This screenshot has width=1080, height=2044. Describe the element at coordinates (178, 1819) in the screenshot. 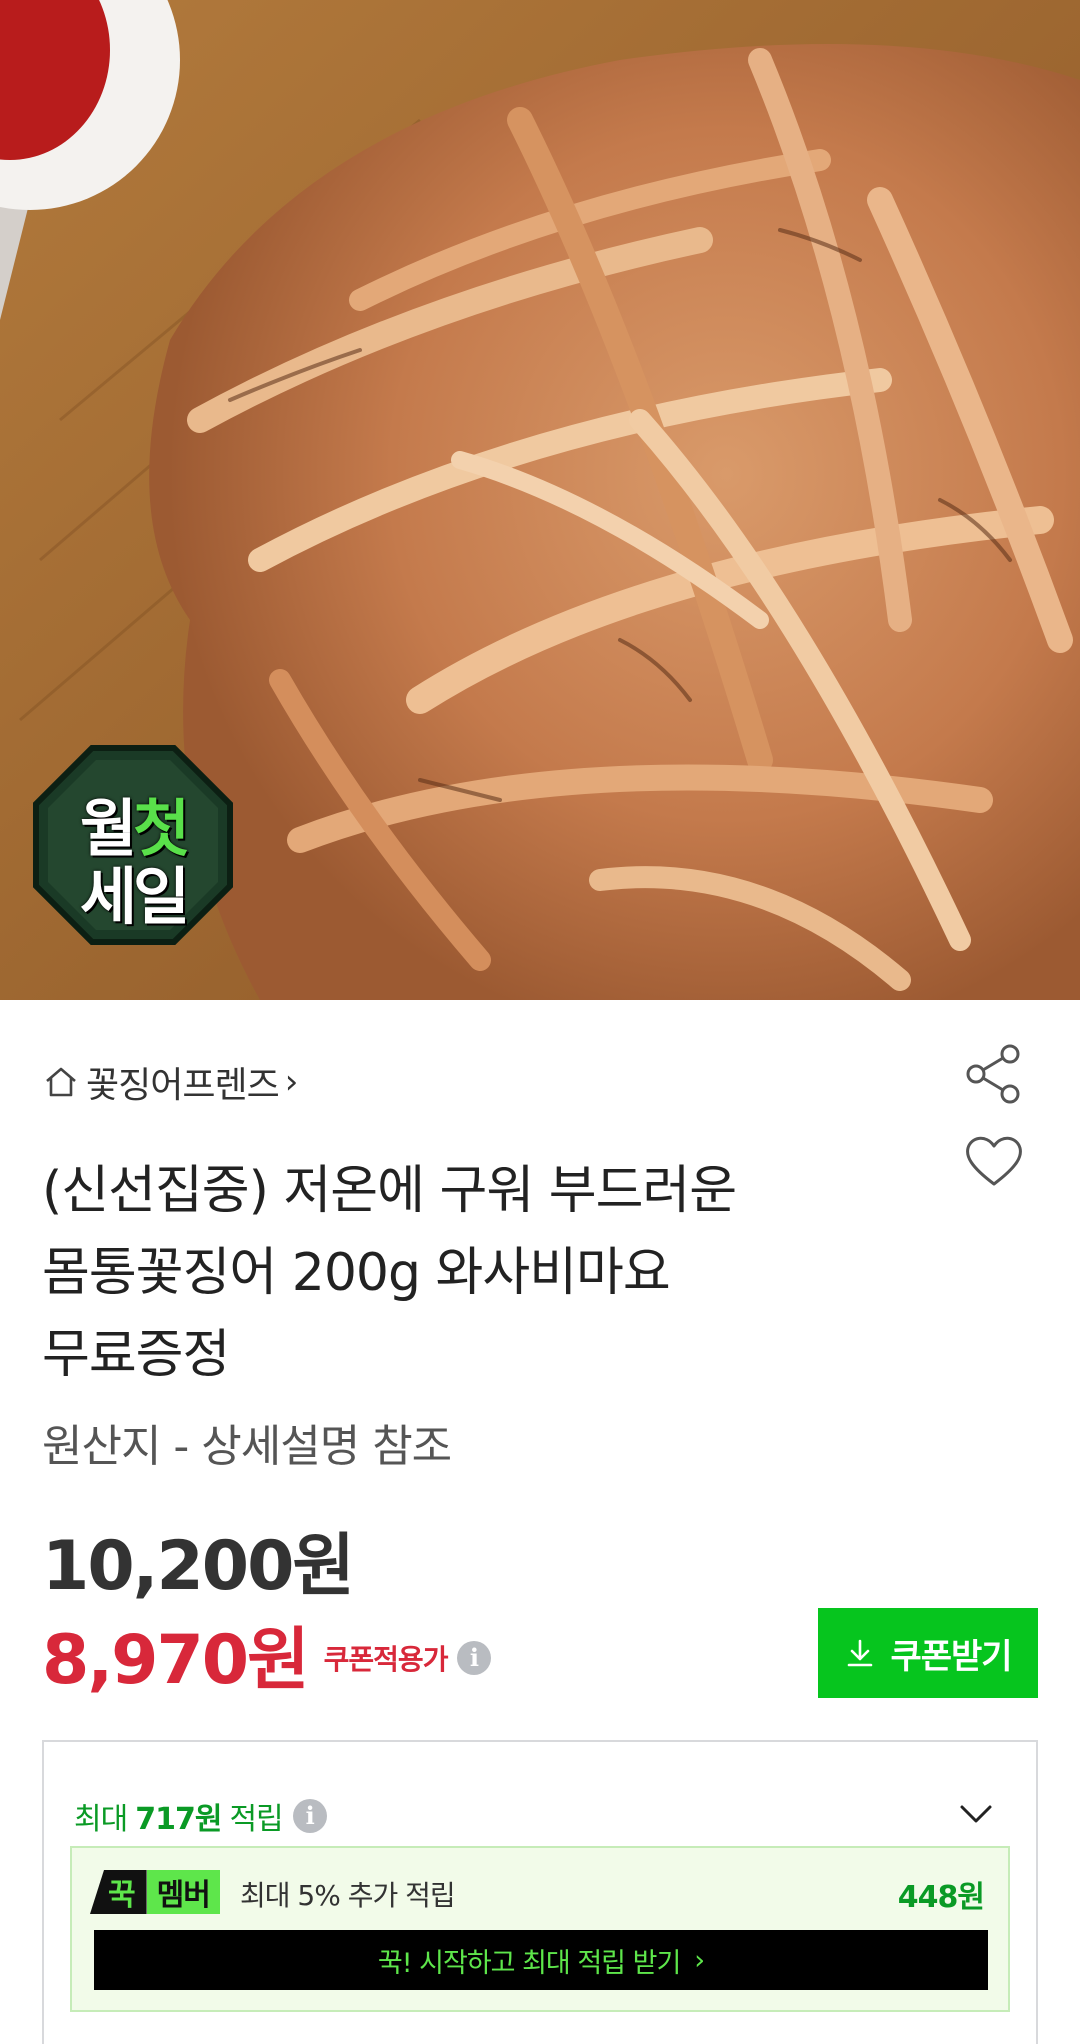

I see `points-amount: 717원` at that location.